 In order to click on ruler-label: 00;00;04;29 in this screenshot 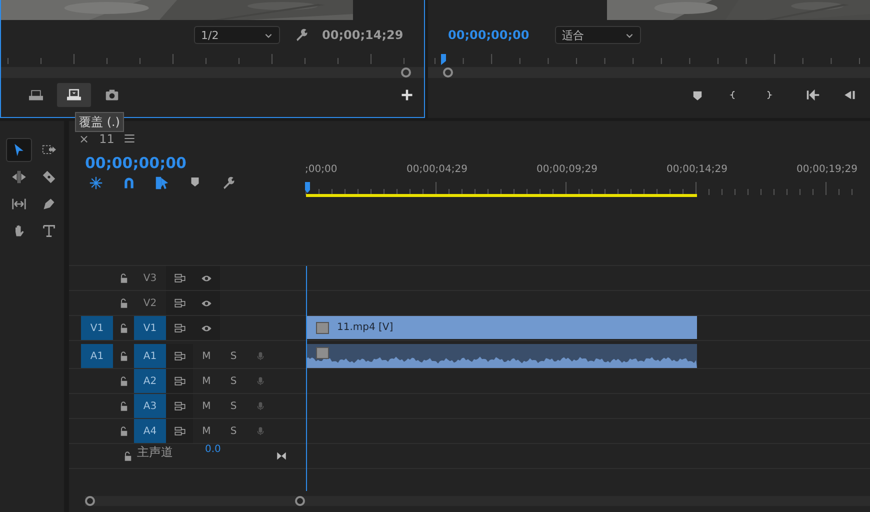, I will do `click(436, 170)`.